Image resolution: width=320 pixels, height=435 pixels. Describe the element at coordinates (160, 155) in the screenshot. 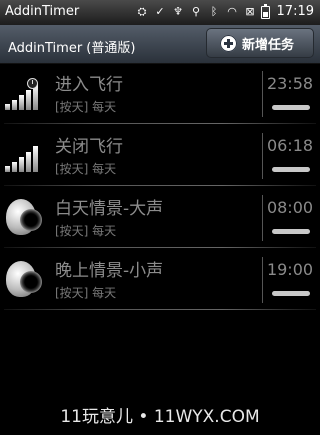

I see `task-row: 关闭飞行 [按天] 每天 06:18` at that location.